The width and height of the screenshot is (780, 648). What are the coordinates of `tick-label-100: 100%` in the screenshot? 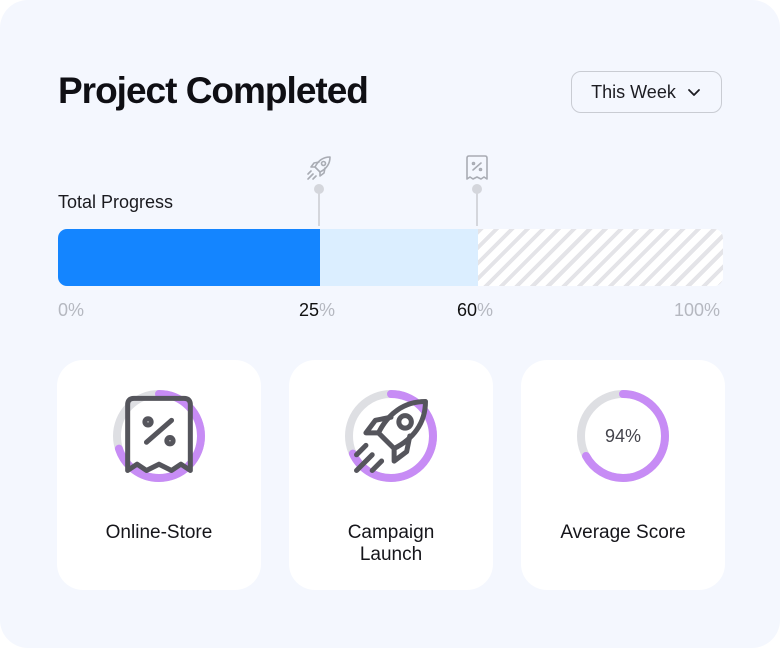 It's located at (697, 310).